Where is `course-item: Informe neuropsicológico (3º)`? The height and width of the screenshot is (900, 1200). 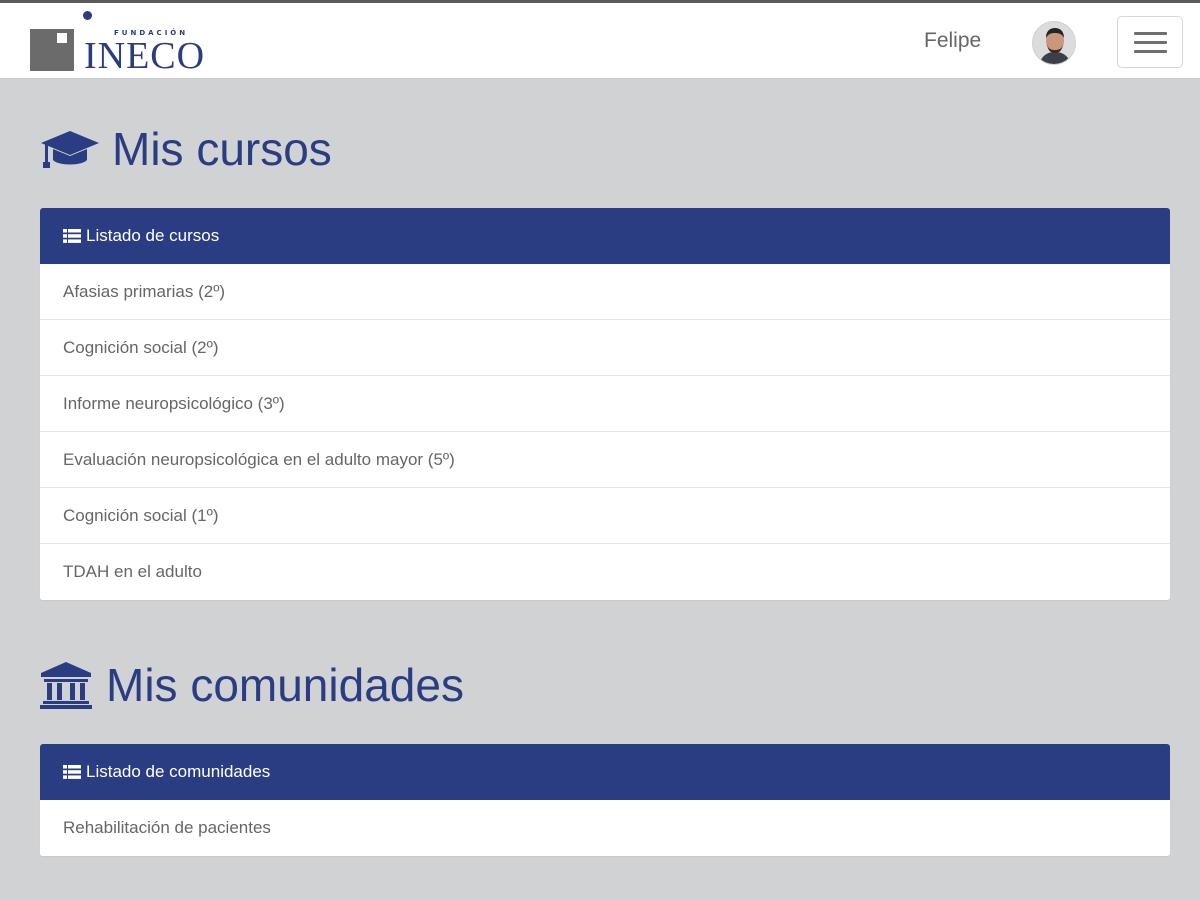 course-item: Informe neuropsicológico (3º) is located at coordinates (605, 404).